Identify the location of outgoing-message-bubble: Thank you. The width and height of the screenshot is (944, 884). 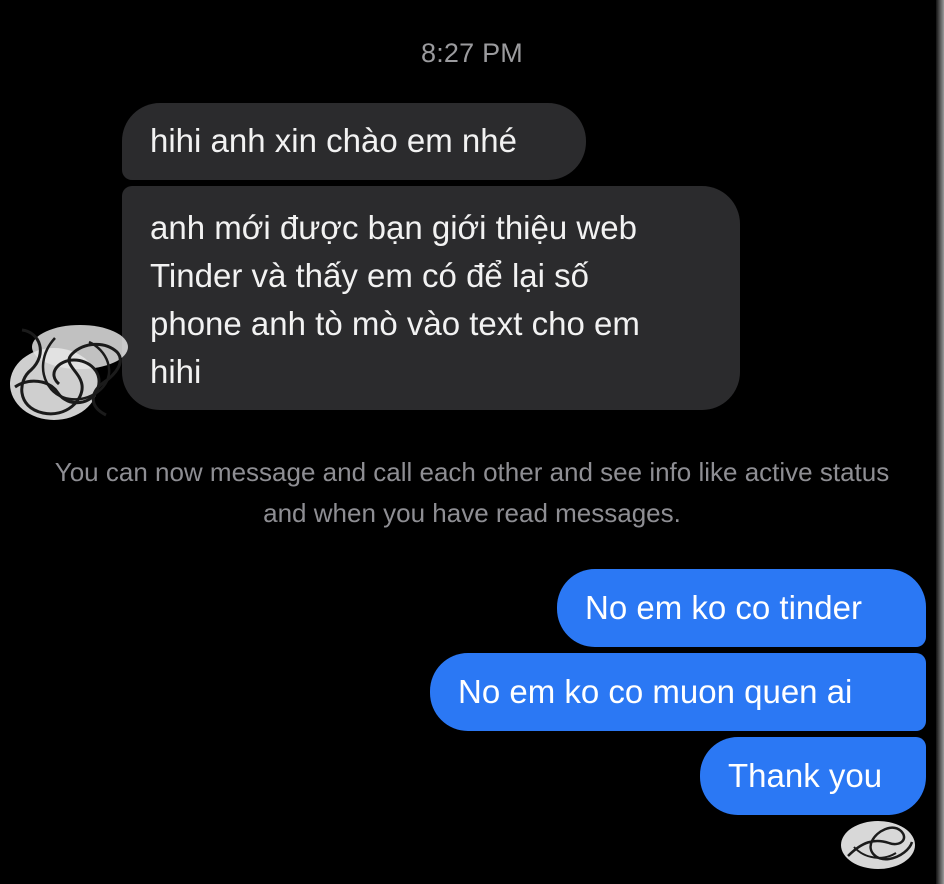
(813, 776).